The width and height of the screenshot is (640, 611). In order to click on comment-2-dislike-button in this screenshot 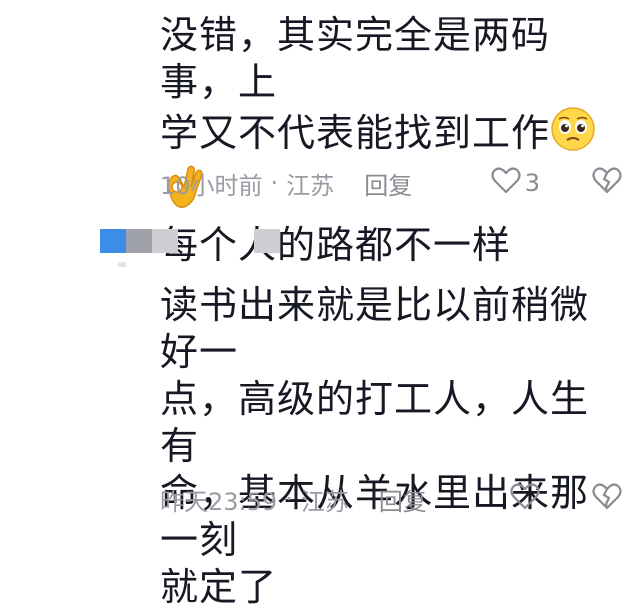, I will do `click(607, 499)`.